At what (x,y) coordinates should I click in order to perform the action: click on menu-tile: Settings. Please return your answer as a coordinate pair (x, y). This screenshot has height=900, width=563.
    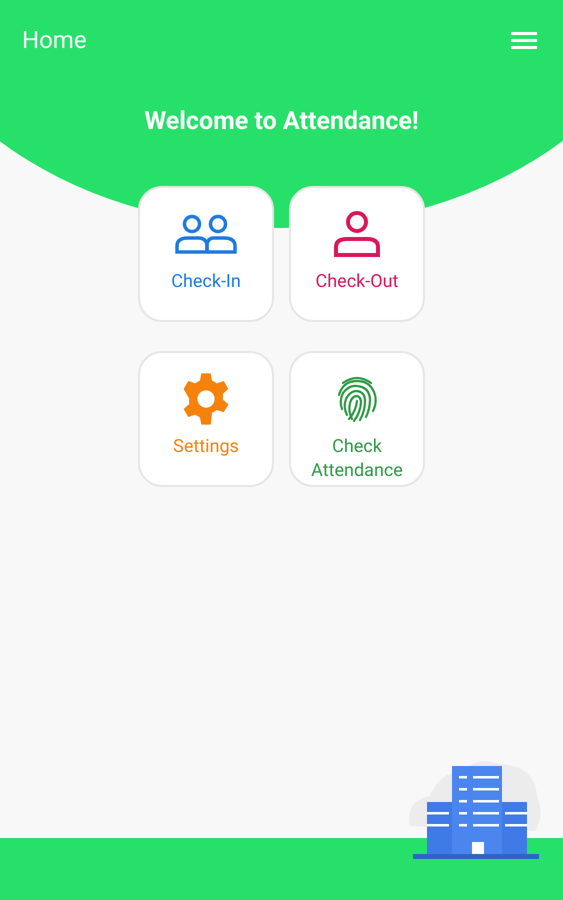
    Looking at the image, I should click on (206, 419).